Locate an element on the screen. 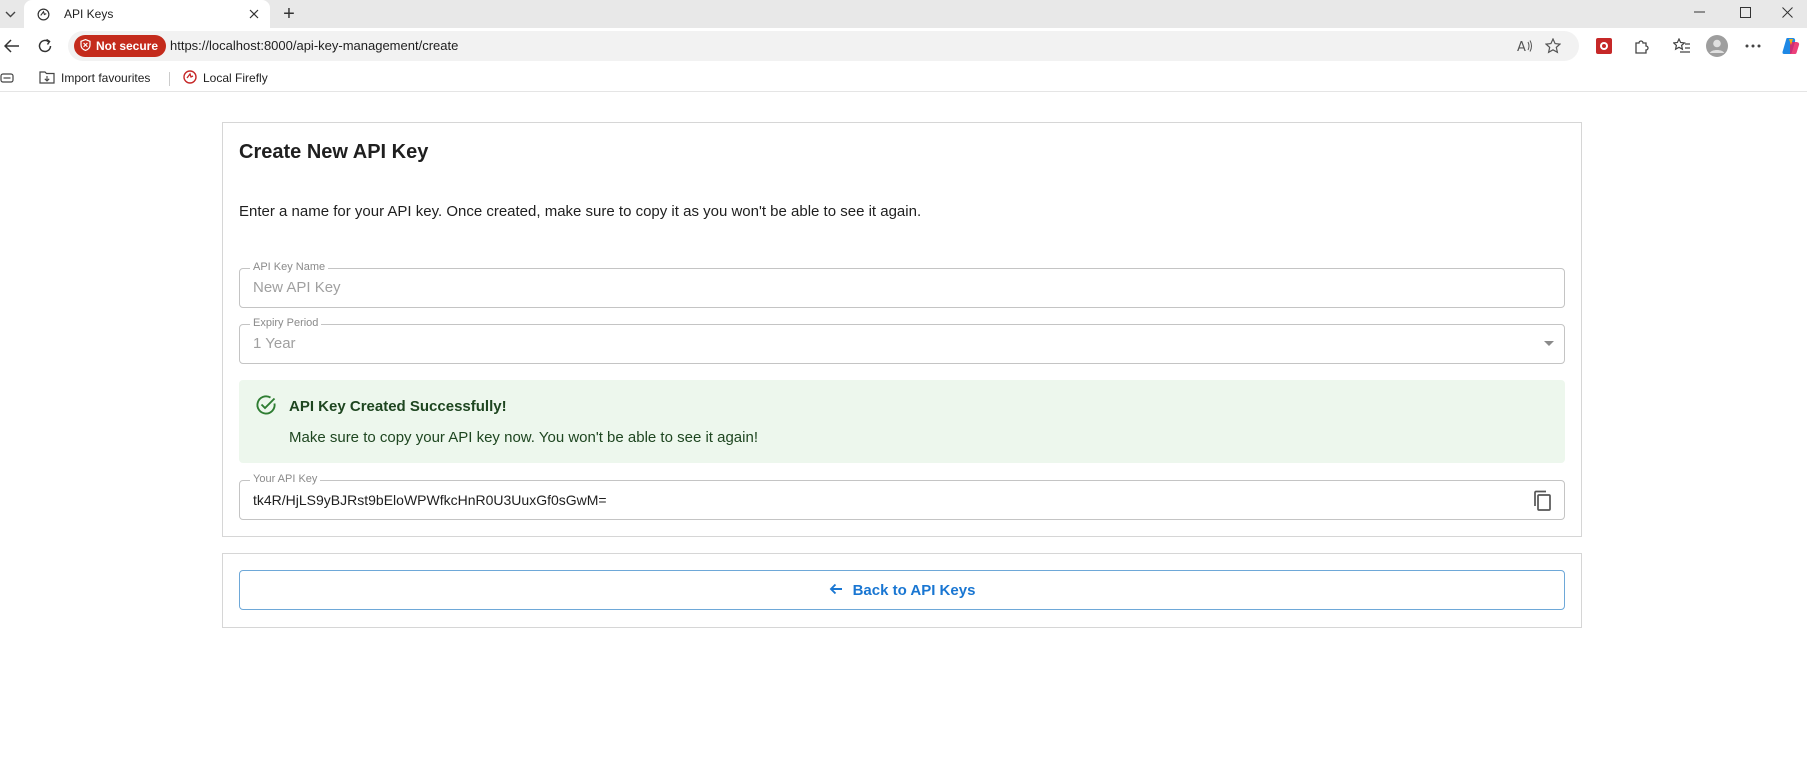 This screenshot has width=1807, height=779. firefly-favicon-icon is located at coordinates (43, 14).